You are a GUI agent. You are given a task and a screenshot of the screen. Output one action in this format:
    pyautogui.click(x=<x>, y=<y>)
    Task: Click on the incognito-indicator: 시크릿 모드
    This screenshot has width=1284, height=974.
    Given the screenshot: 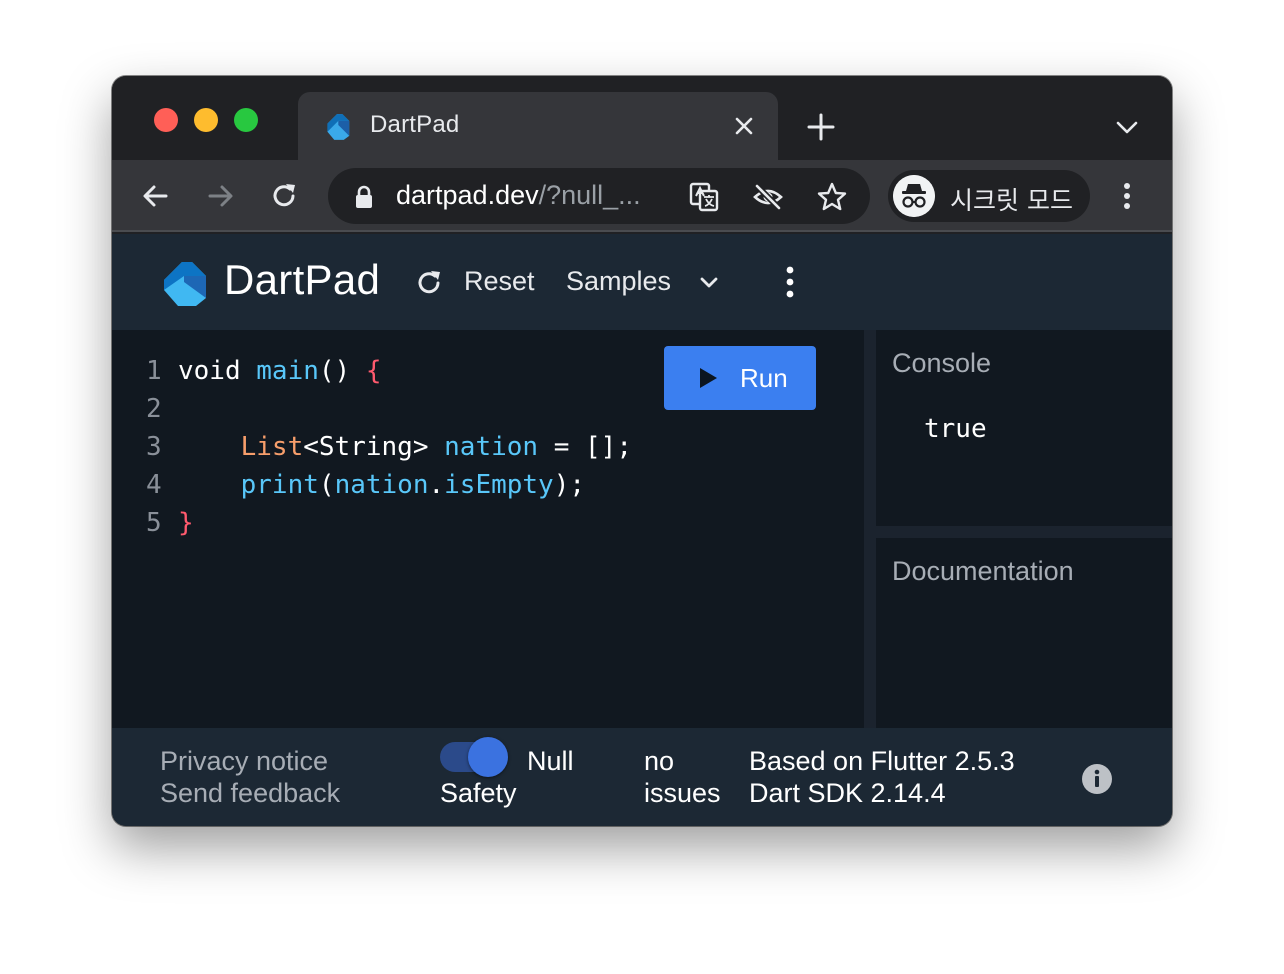 What is the action you would take?
    pyautogui.click(x=989, y=196)
    